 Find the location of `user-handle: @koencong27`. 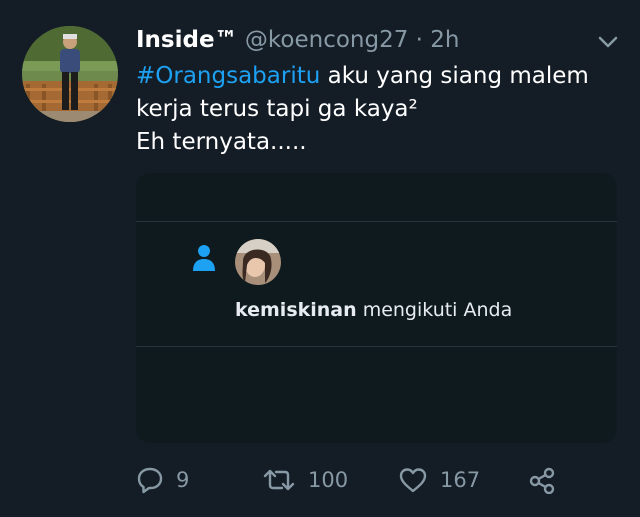

user-handle: @koencong27 is located at coordinates (326, 40).